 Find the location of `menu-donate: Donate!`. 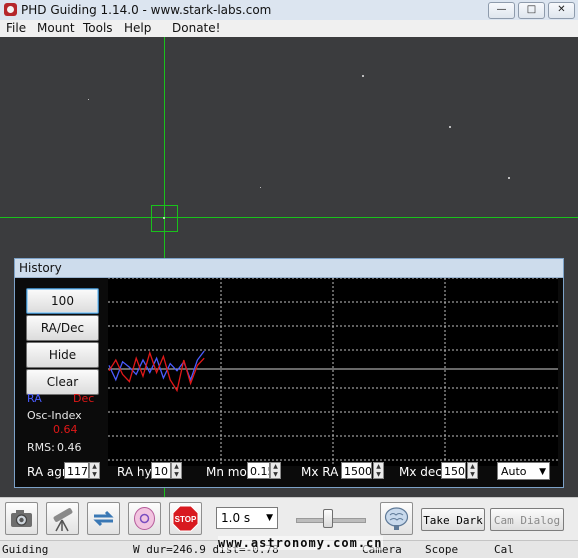

menu-donate: Donate! is located at coordinates (196, 28).